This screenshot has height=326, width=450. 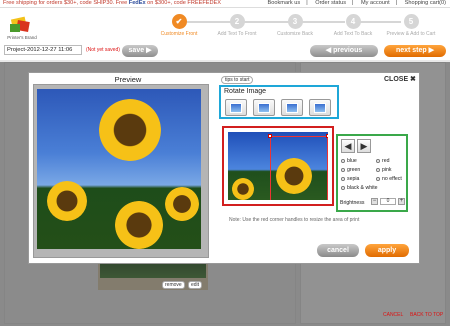 I want to click on brightness-increase-button: +, so click(x=401, y=201).